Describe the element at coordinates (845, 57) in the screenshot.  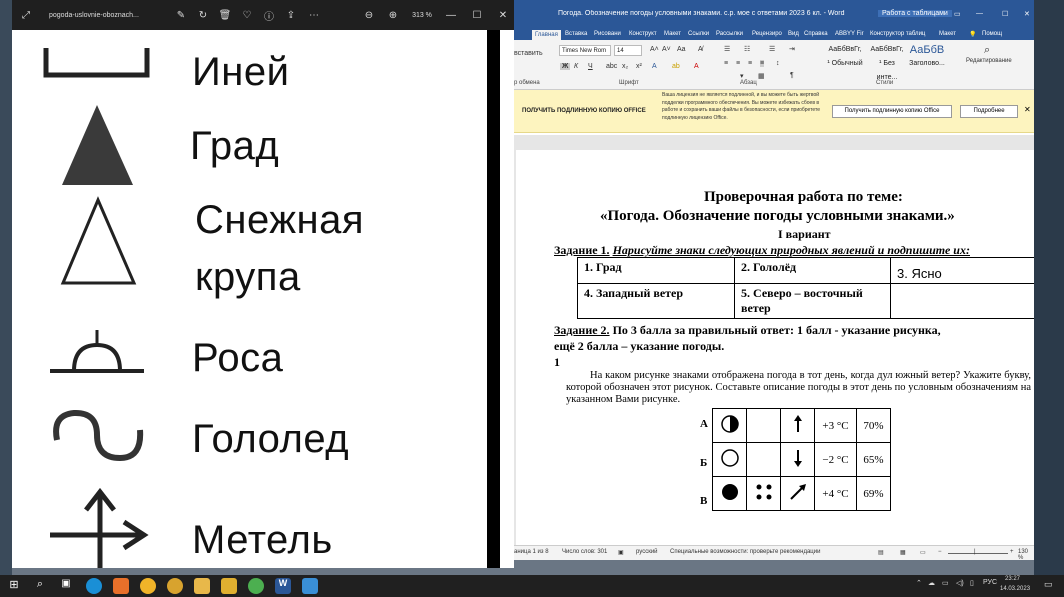
I see `style-normal: АаБбВвГг, ¹ Обычный` at that location.